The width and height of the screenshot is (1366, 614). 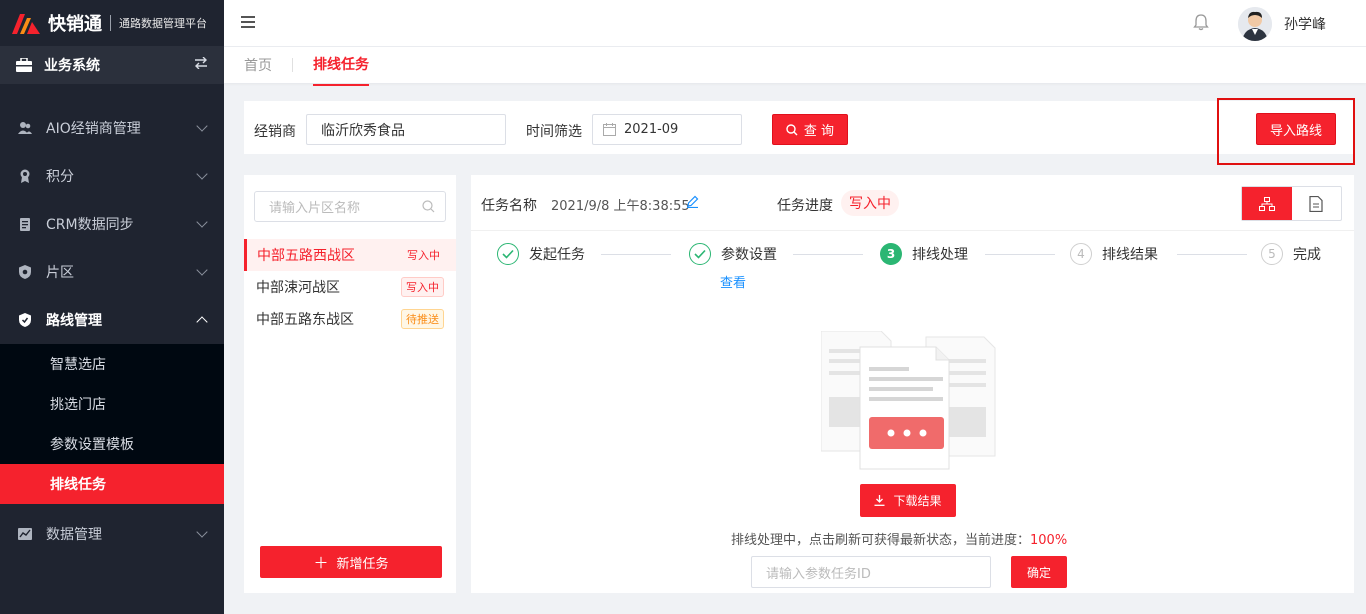 I want to click on document-view-button, so click(x=1317, y=203).